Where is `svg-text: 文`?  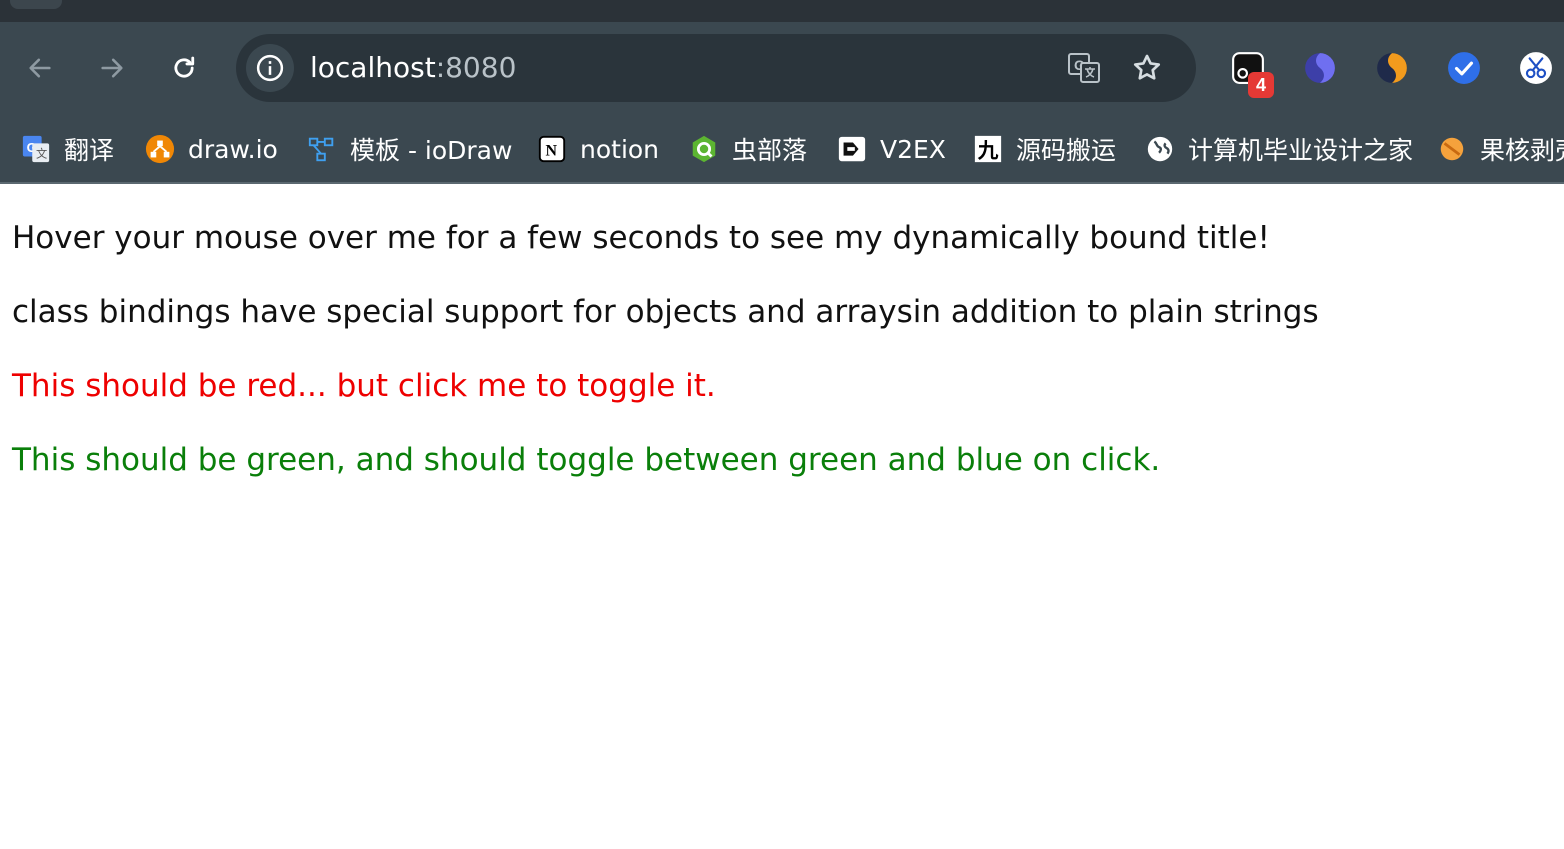
svg-text: 文 is located at coordinates (41, 153).